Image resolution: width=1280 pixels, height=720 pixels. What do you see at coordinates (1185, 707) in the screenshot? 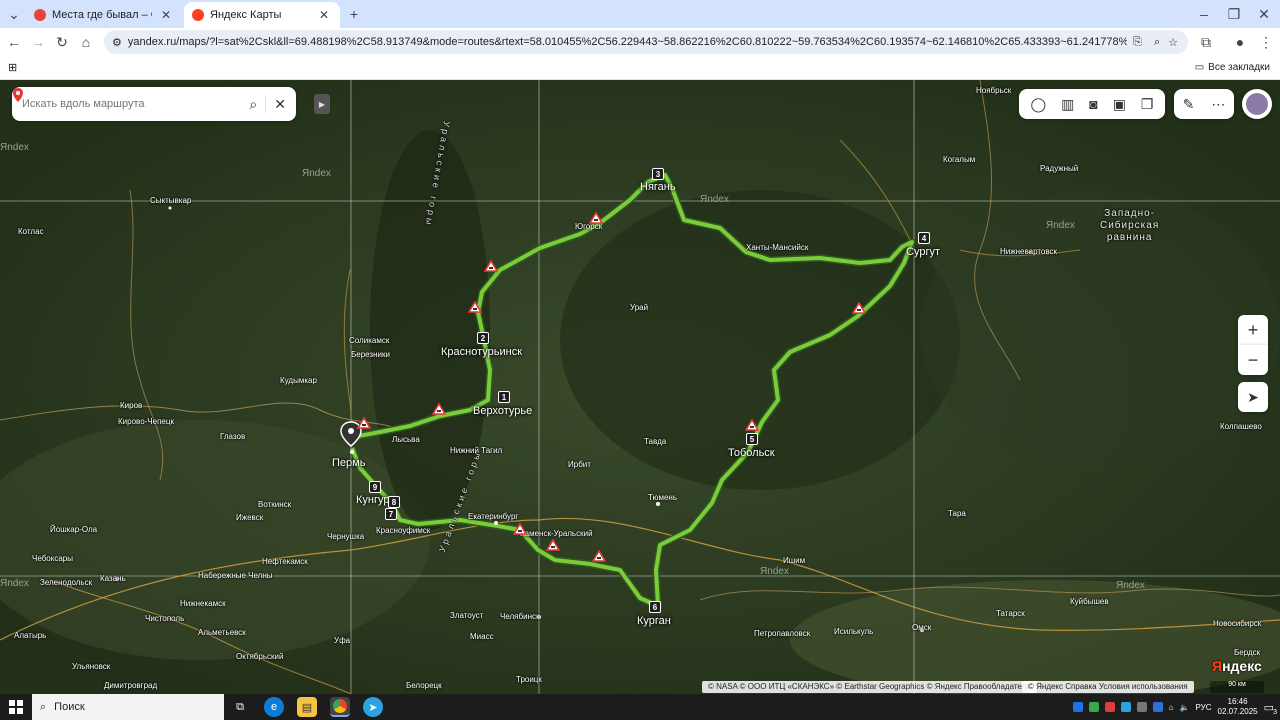
I see `volume-icon: 🔈` at bounding box center [1185, 707].